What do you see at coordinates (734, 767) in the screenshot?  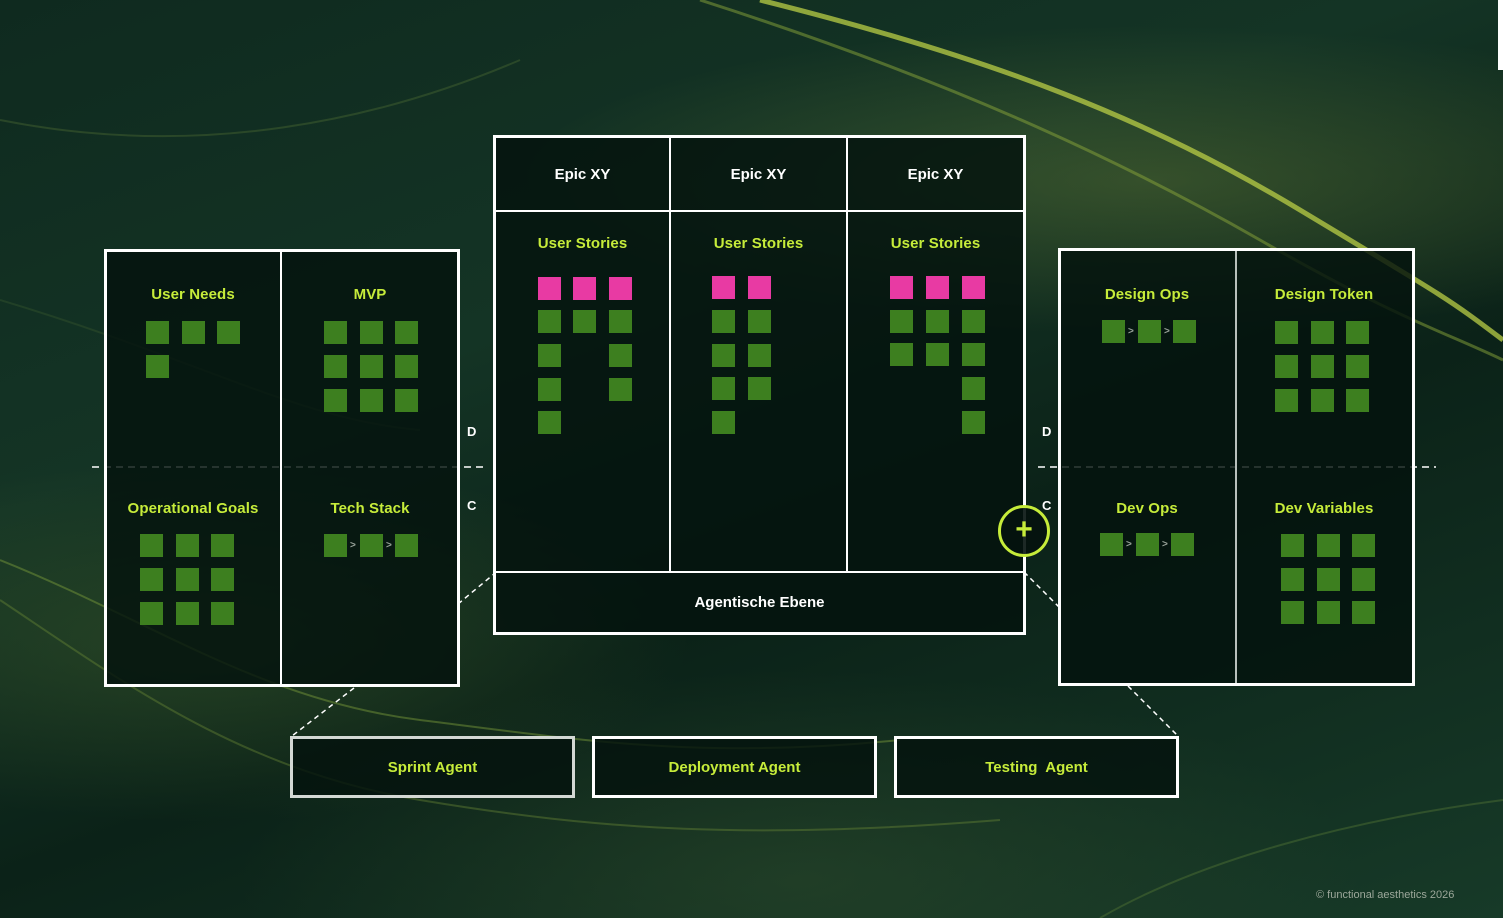 I see `deployment-agent-box: Deployment Agent` at bounding box center [734, 767].